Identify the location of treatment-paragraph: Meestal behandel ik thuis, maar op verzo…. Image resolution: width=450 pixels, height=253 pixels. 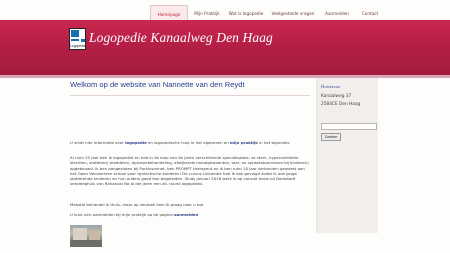
(137, 204).